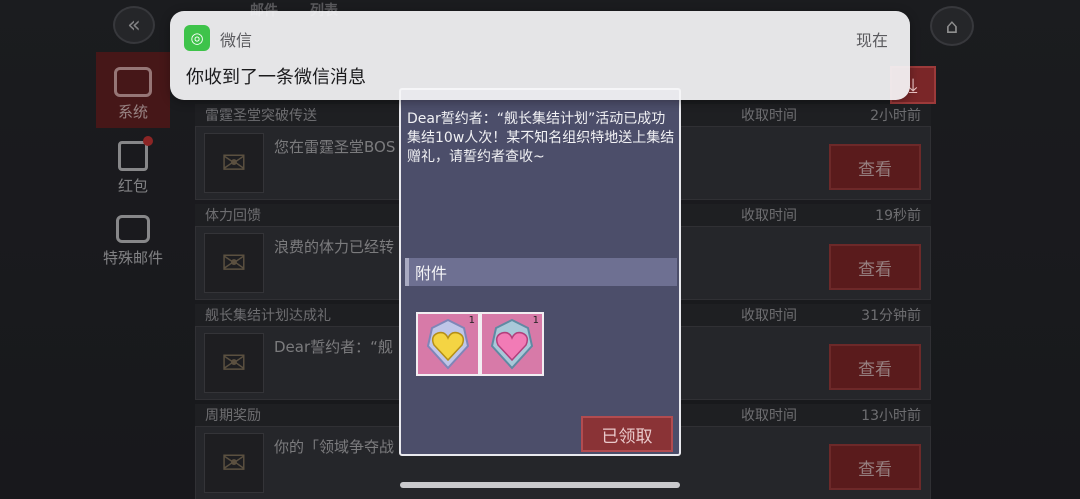  Describe the element at coordinates (236, 40) in the screenshot. I see `notification-app-name: 微信` at that location.